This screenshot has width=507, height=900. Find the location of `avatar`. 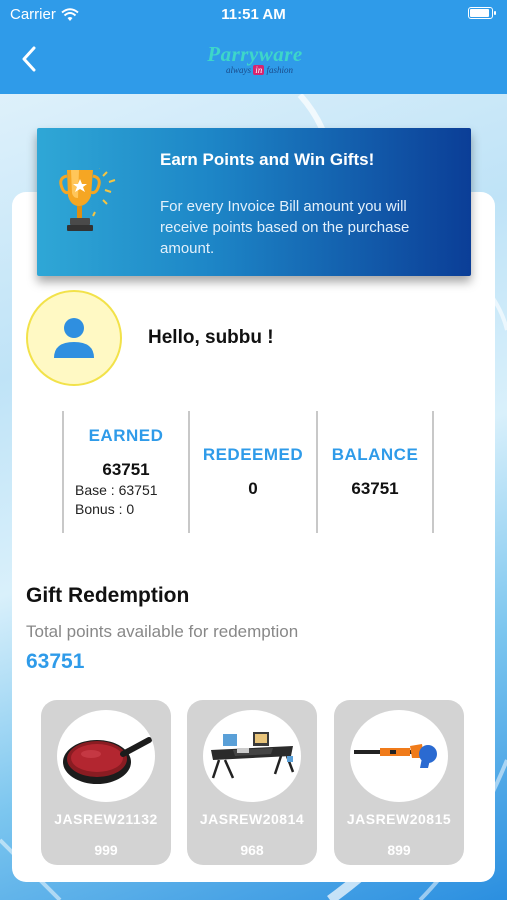

avatar is located at coordinates (74, 338).